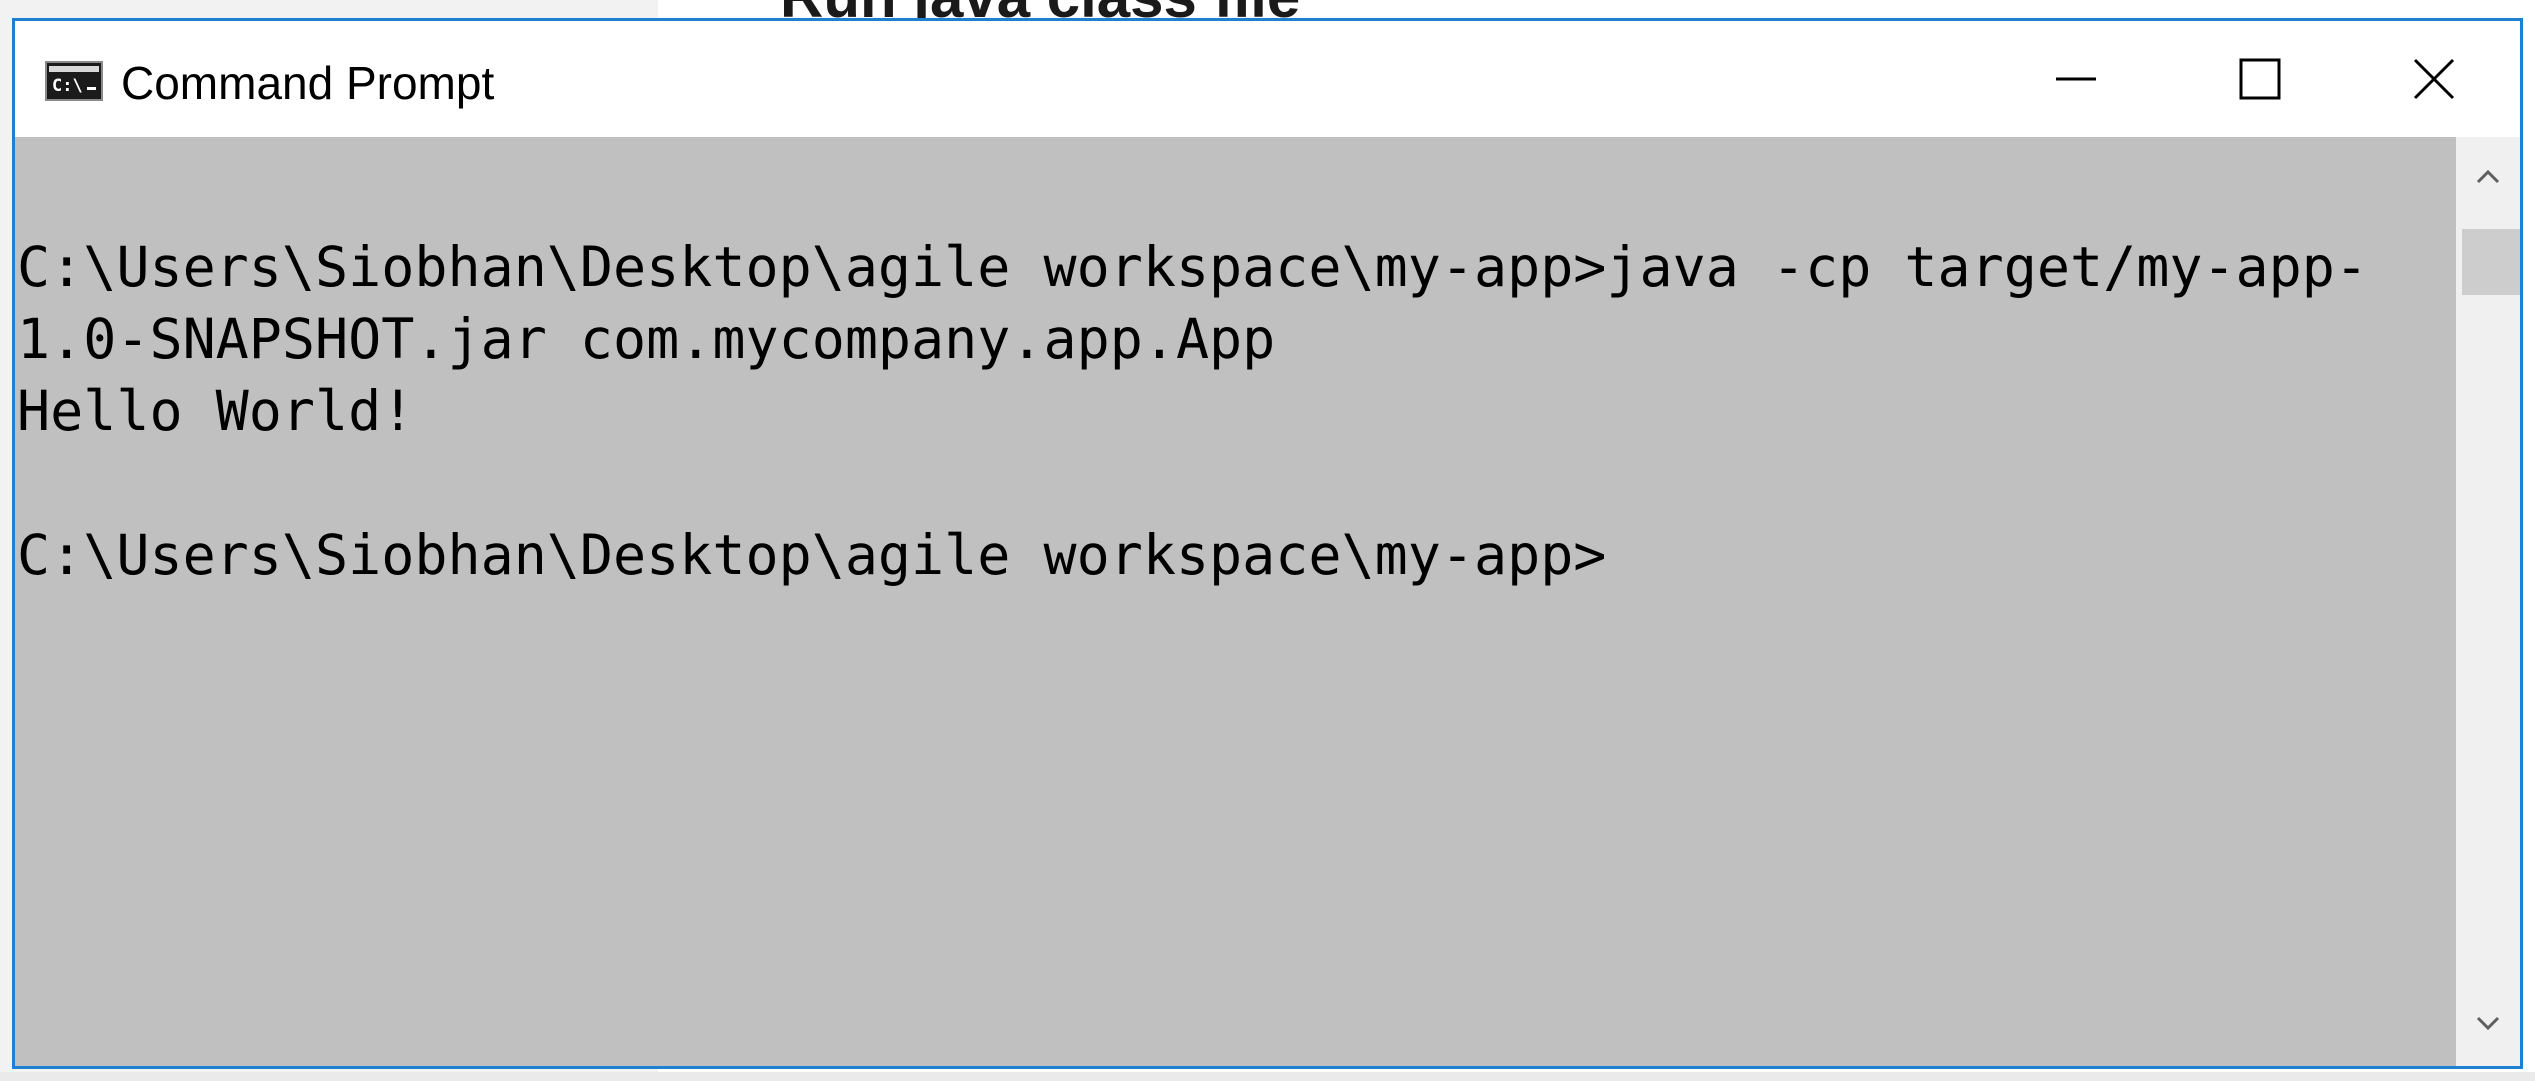  What do you see at coordinates (216, 411) in the screenshot?
I see `console-line-output: Hello World!` at bounding box center [216, 411].